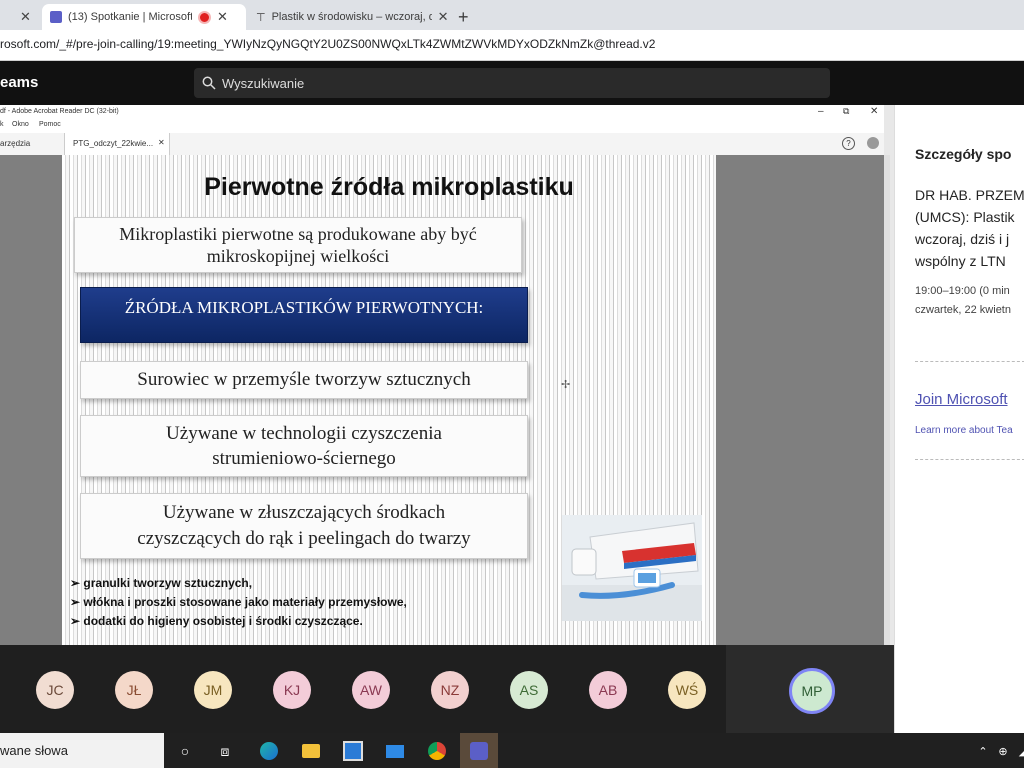  Describe the element at coordinates (687, 690) in the screenshot. I see `participant-avatar: WŚ` at that location.